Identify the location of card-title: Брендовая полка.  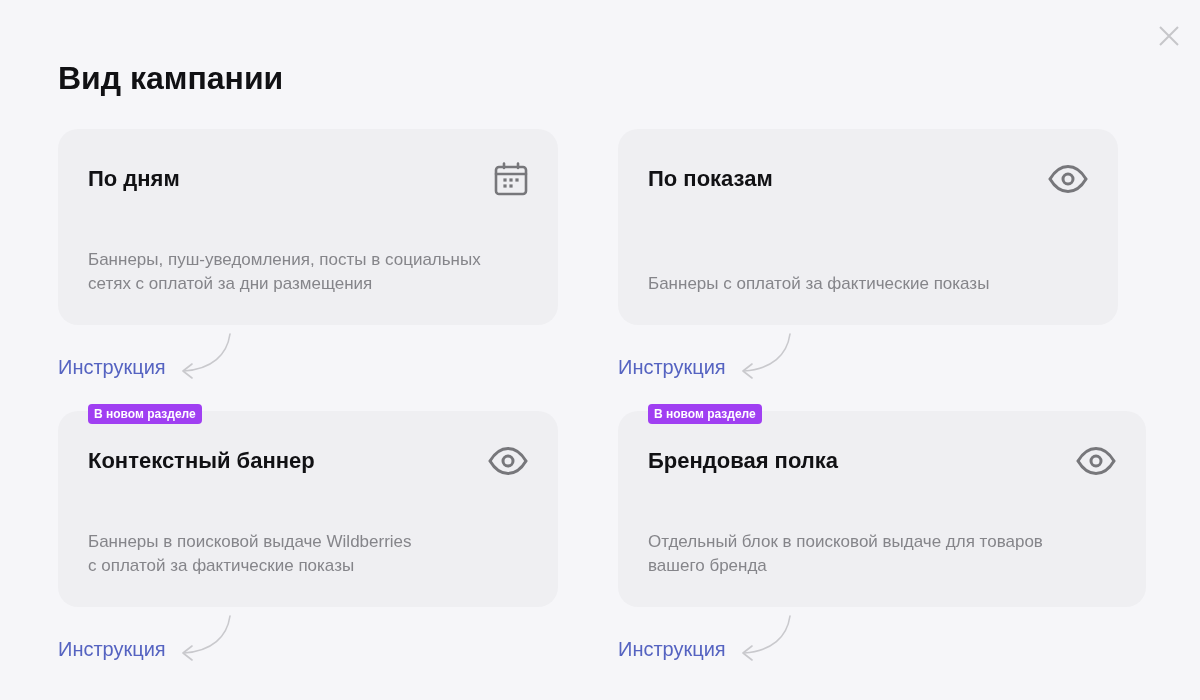
(743, 461).